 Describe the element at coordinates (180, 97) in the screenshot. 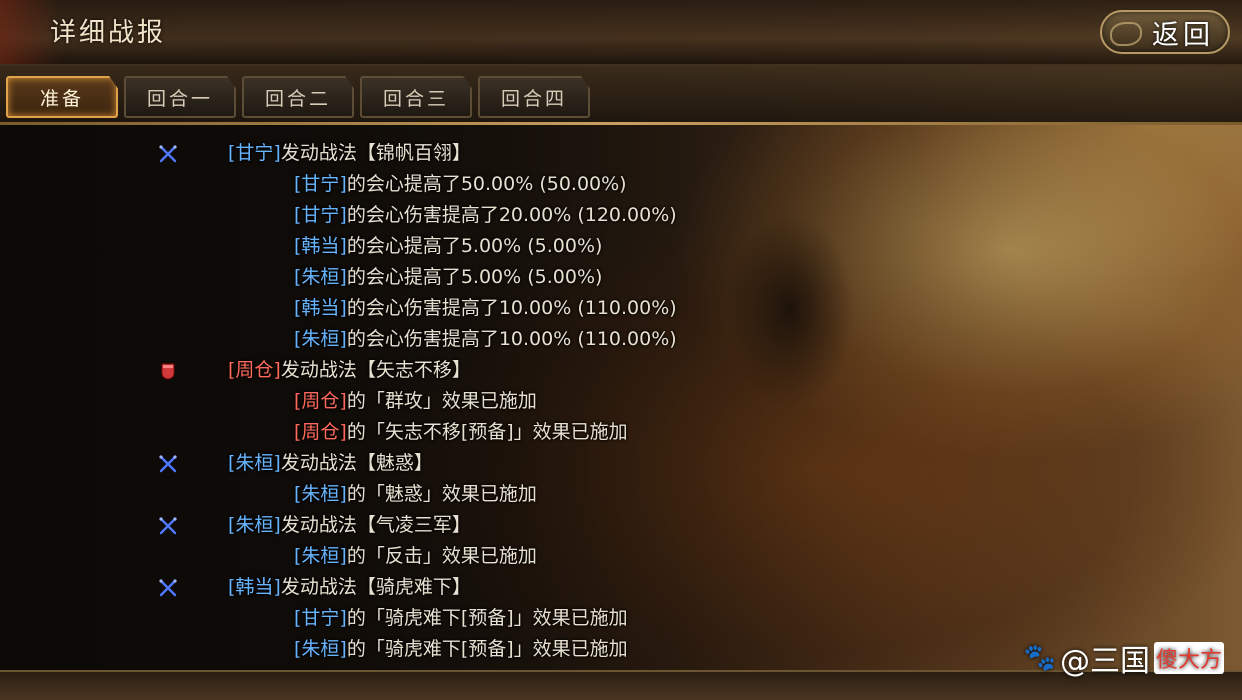

I see `tab-round-1: 回合一` at that location.